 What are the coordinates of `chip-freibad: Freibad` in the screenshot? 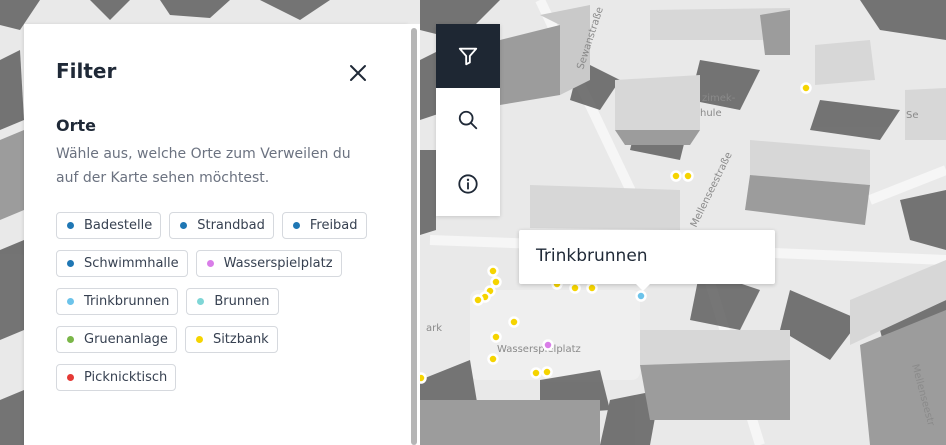 It's located at (324, 225).